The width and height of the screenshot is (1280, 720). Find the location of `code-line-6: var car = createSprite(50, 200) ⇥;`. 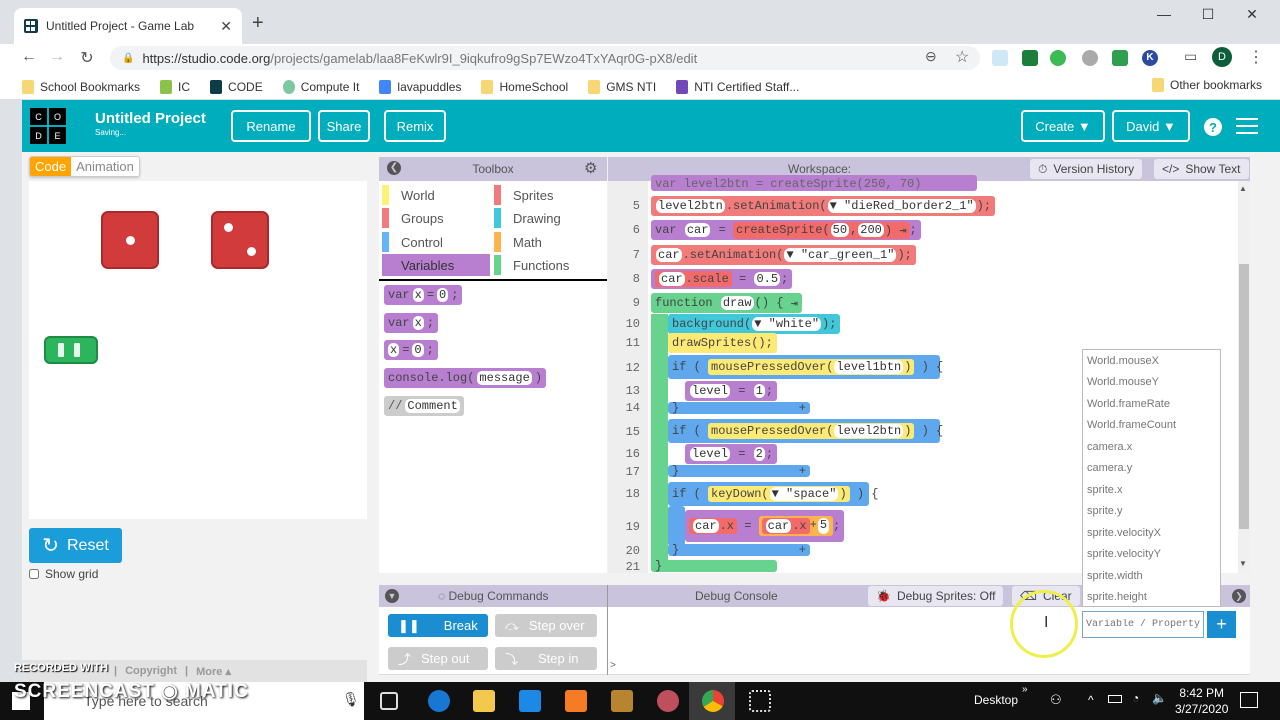

code-line-6: var car = createSprite(50, 200) ⇥; is located at coordinates (786, 230).